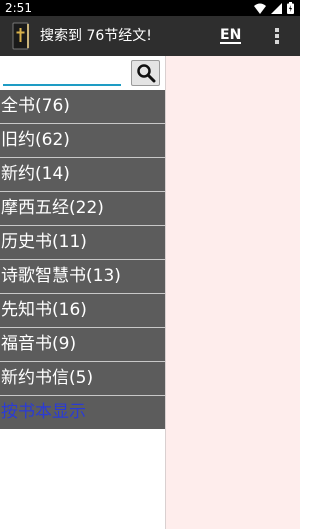 This screenshot has height=529, width=320. What do you see at coordinates (260, 8) in the screenshot?
I see `wifi-icon` at bounding box center [260, 8].